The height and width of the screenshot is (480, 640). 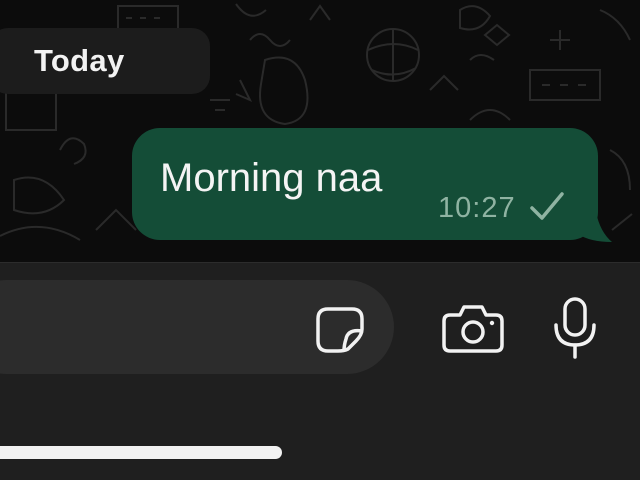 What do you see at coordinates (473, 328) in the screenshot?
I see `camera-icon` at bounding box center [473, 328].